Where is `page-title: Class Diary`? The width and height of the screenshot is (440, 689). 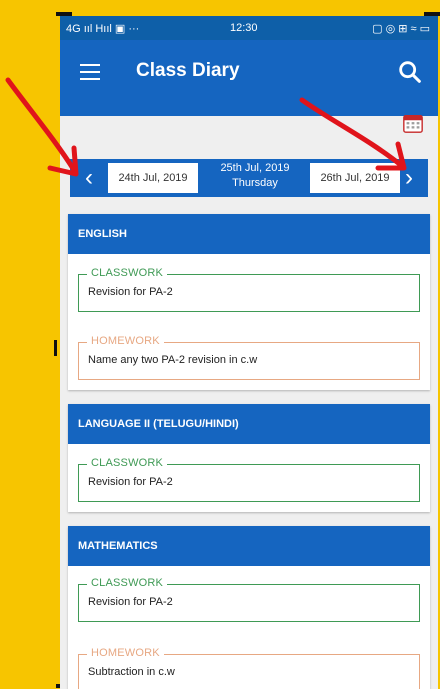 page-title: Class Diary is located at coordinates (188, 70).